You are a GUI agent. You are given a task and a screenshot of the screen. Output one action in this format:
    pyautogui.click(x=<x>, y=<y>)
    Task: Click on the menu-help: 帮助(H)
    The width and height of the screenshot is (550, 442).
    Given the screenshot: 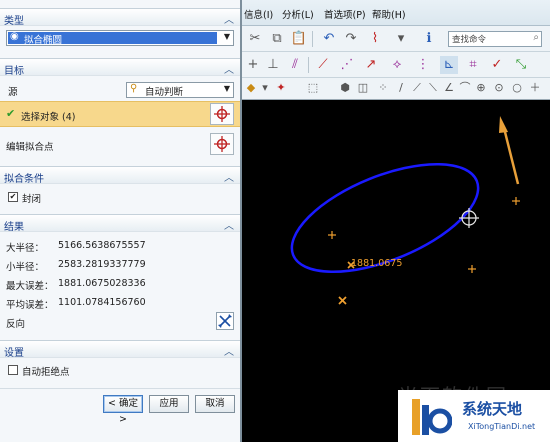 What is the action you would take?
    pyautogui.click(x=389, y=14)
    